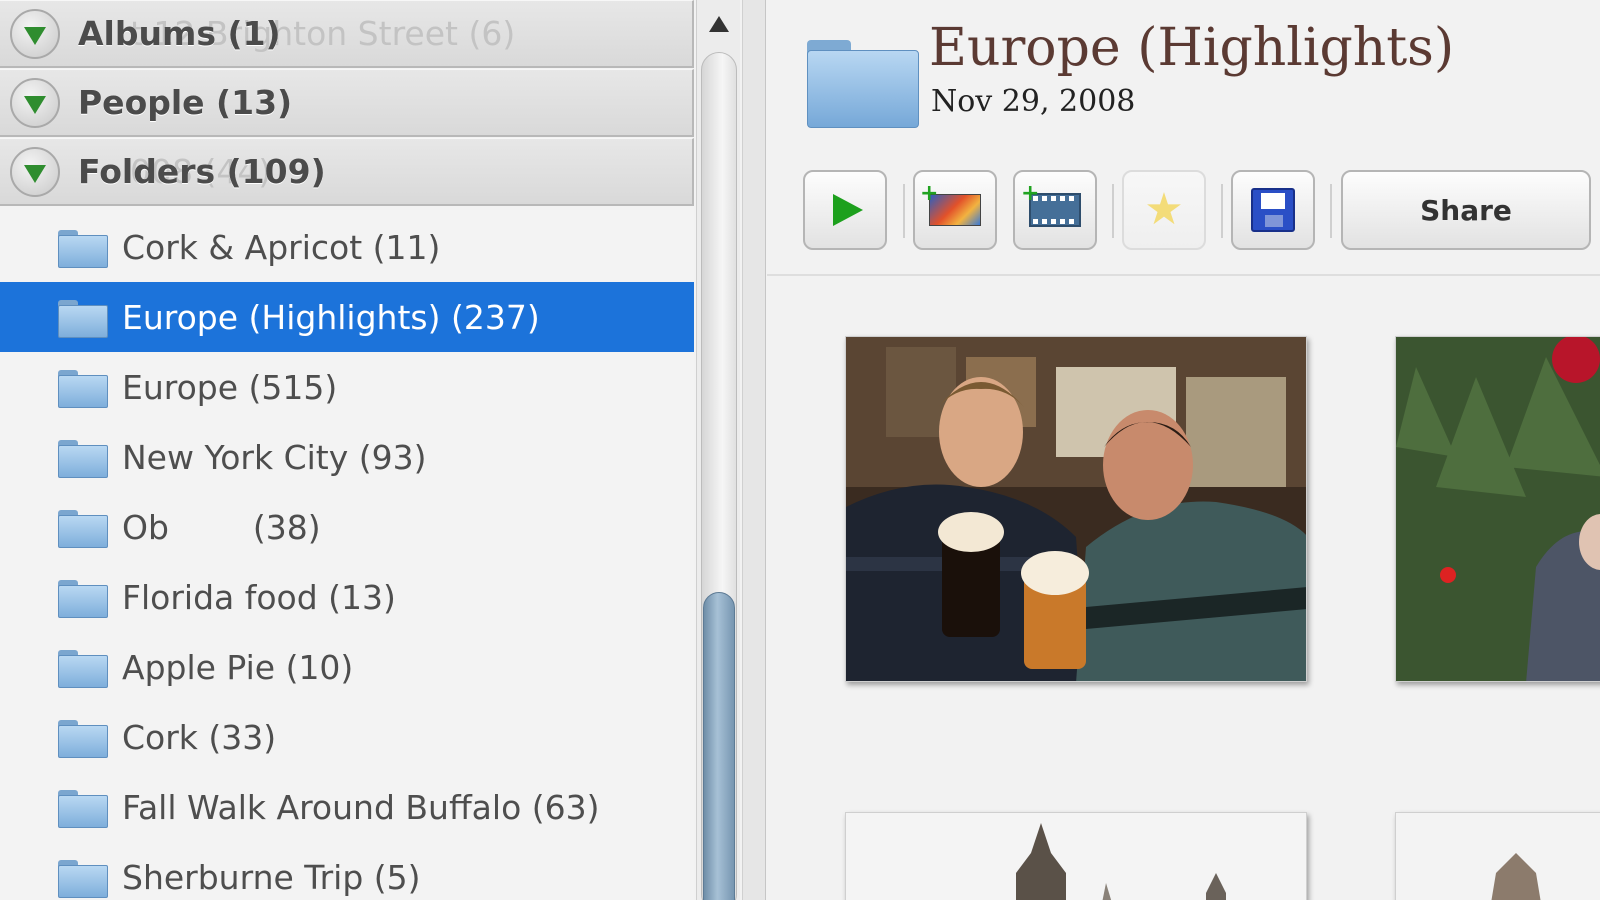  What do you see at coordinates (718, 450) in the screenshot?
I see `sidebar-scrollbar` at bounding box center [718, 450].